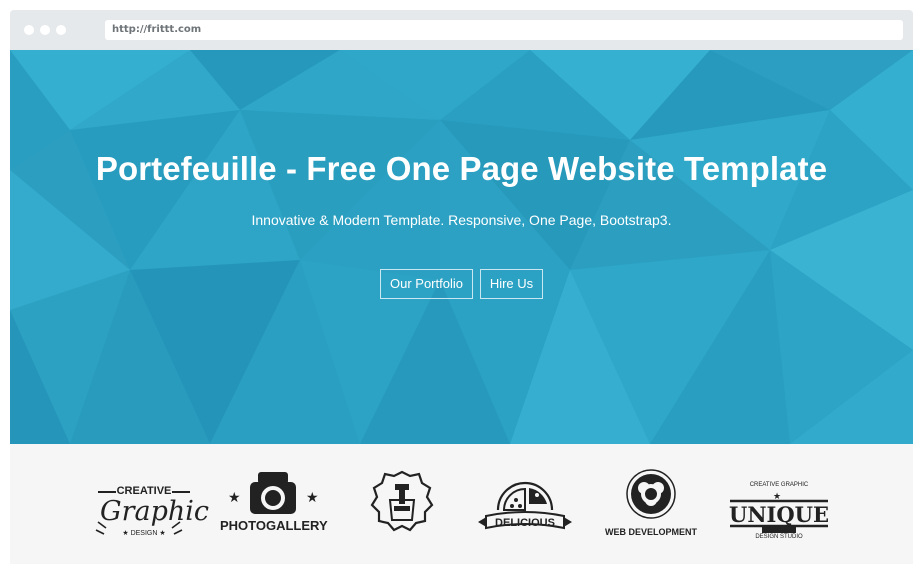 The width and height of the screenshot is (923, 564). I want to click on hire-us-button: Hire Us, so click(511, 284).